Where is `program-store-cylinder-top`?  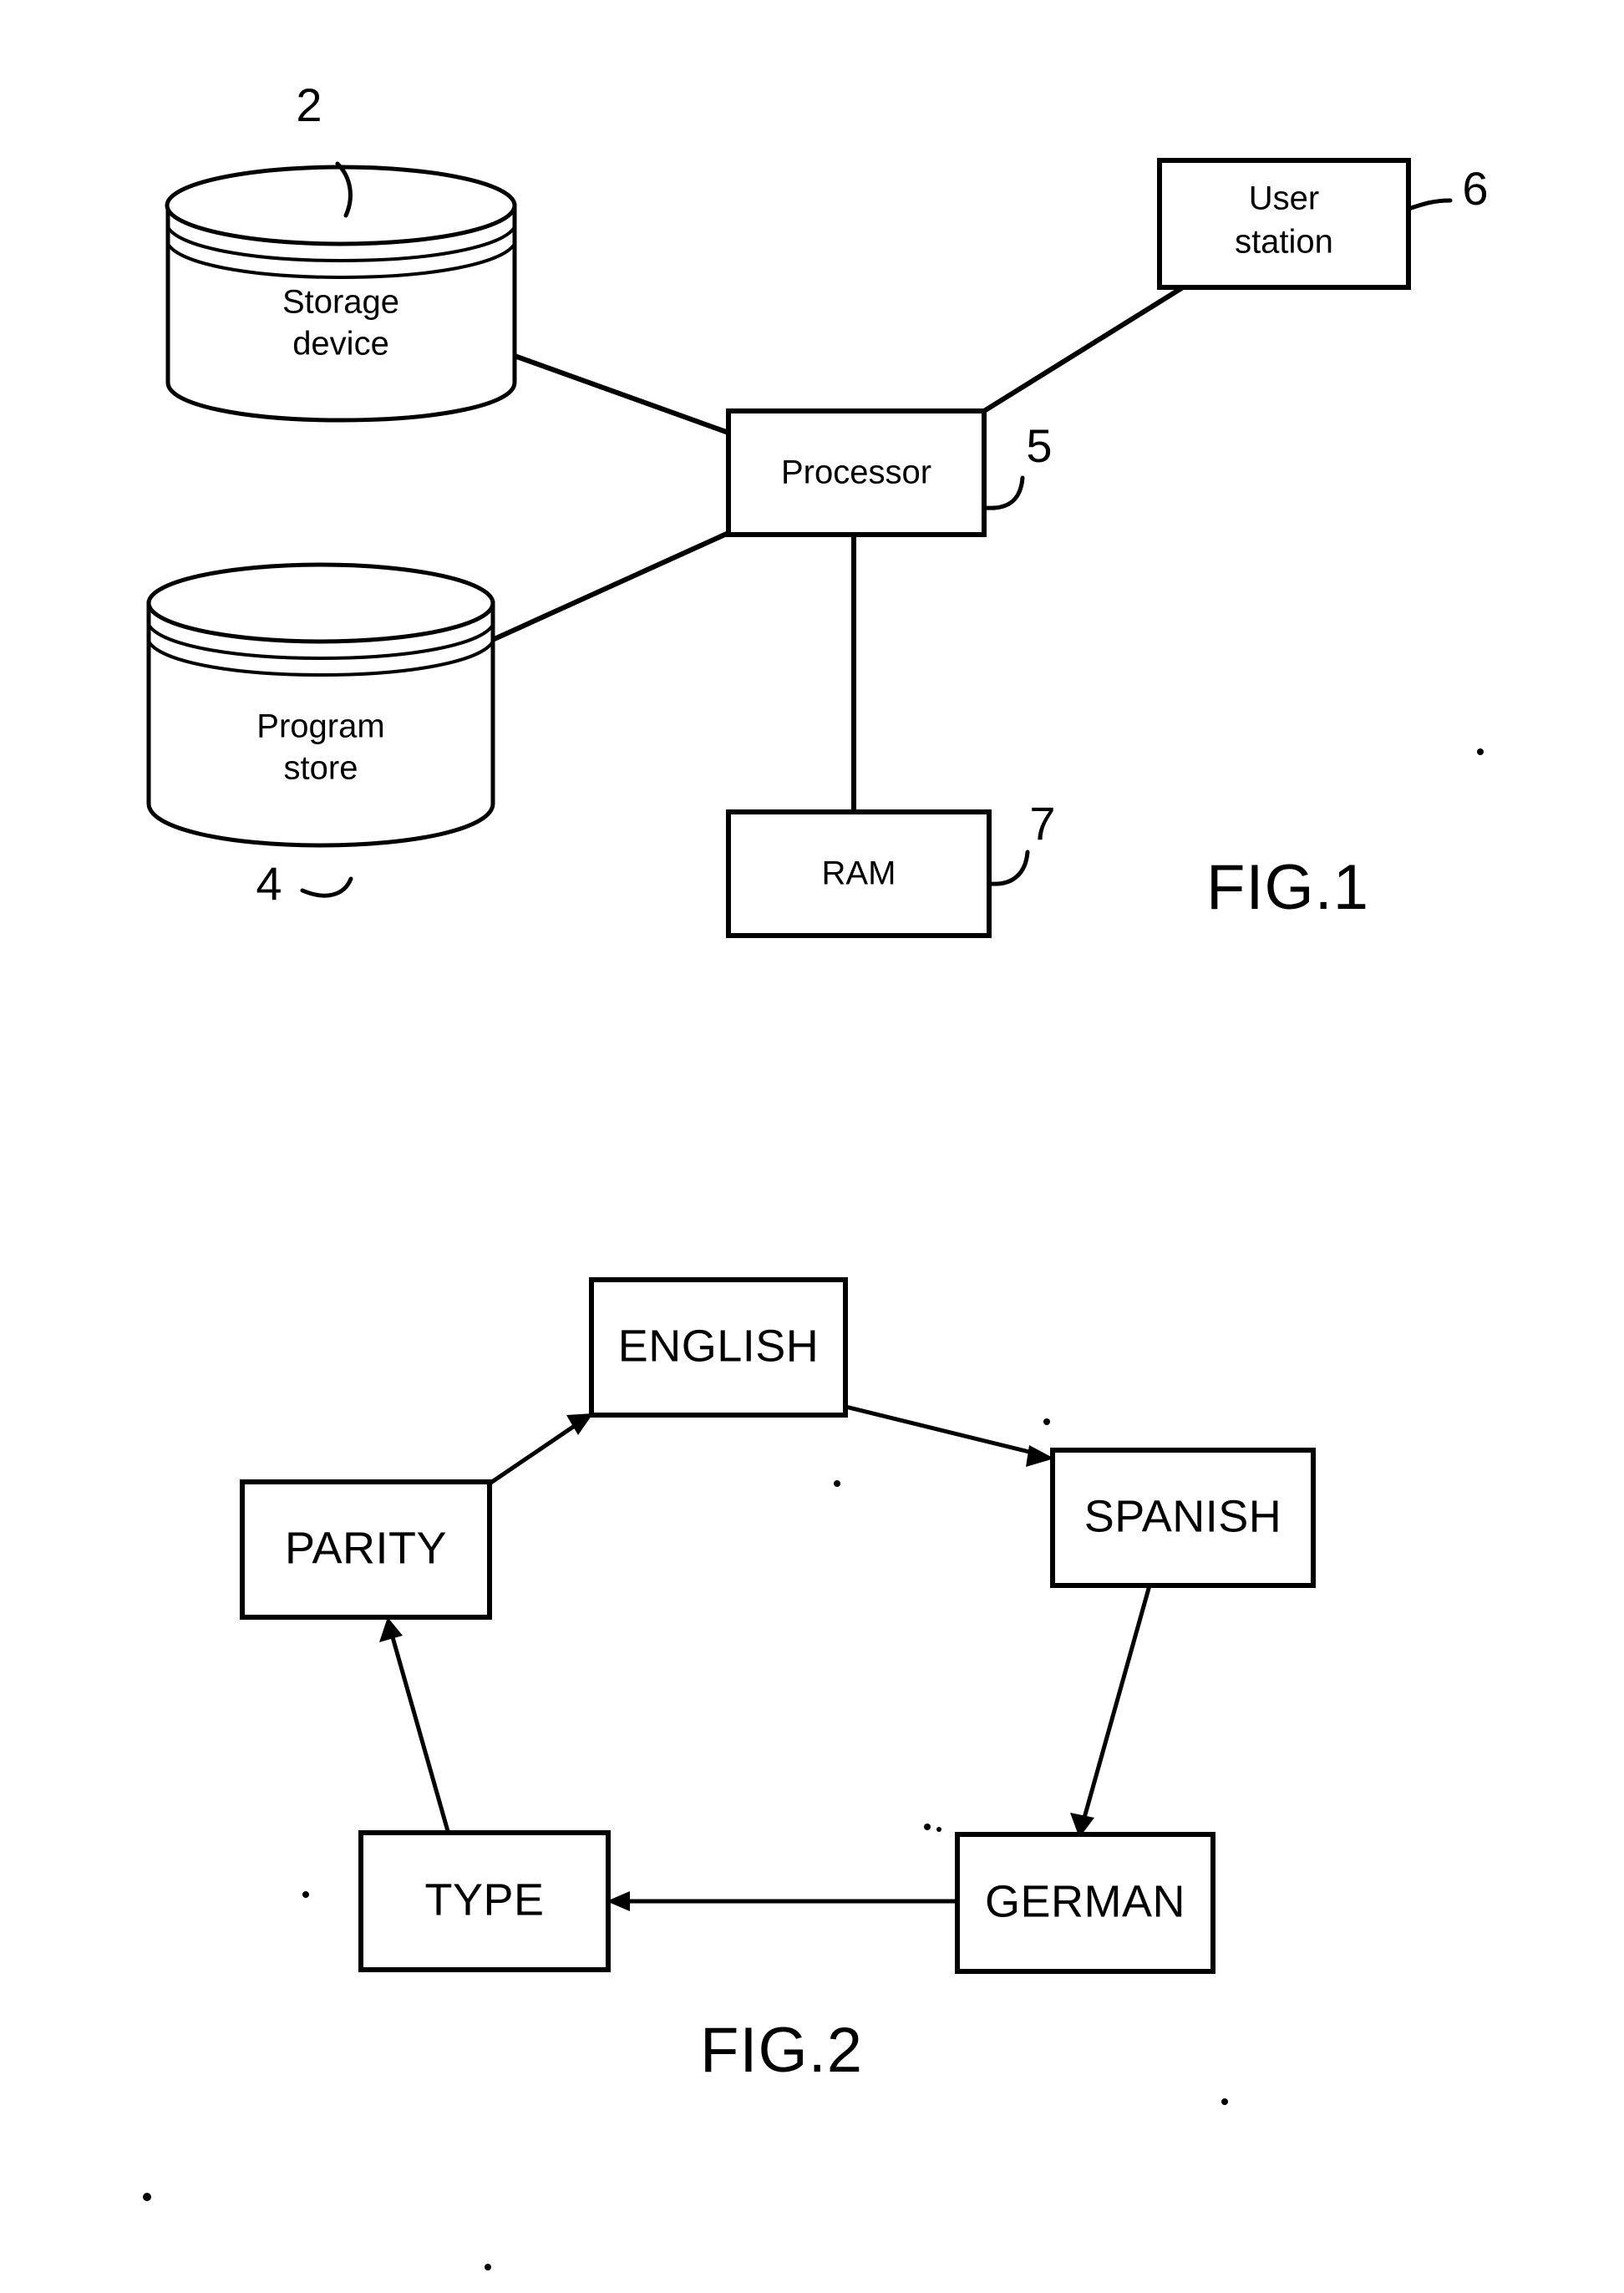
program-store-cylinder-top is located at coordinates (320, 603).